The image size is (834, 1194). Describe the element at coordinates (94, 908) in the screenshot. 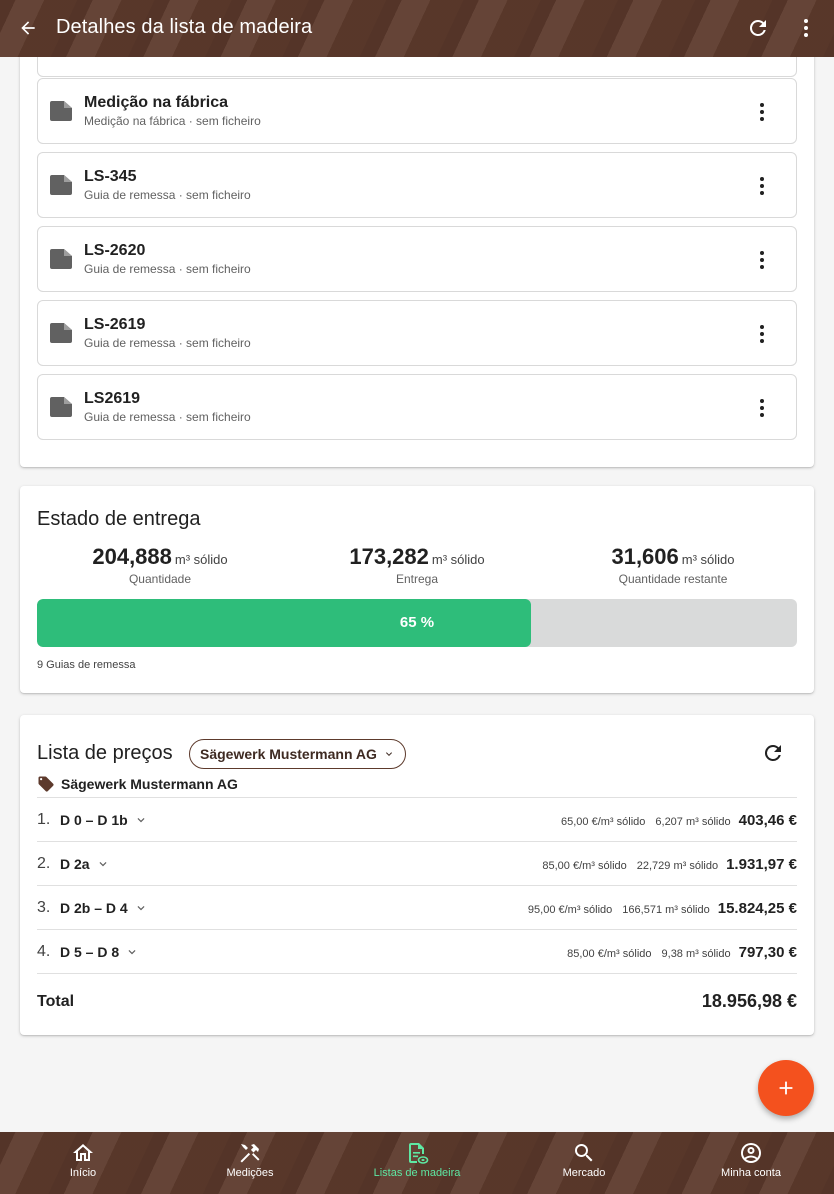

I see `grade-label: D 2b – D 4` at that location.